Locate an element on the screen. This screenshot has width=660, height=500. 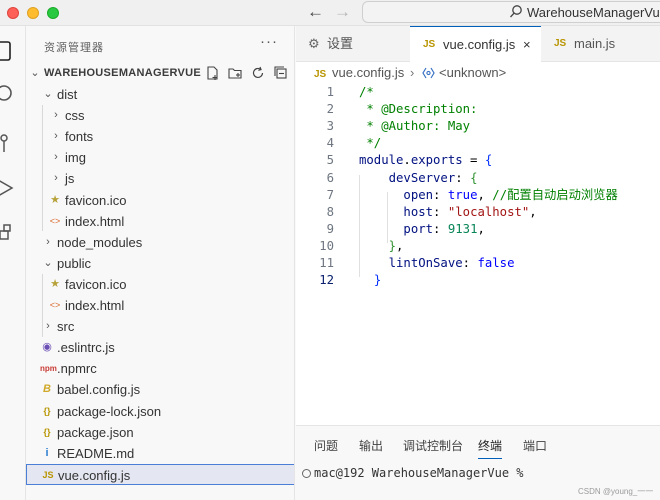
tree-item-label: dist is located at coordinates (67, 94).